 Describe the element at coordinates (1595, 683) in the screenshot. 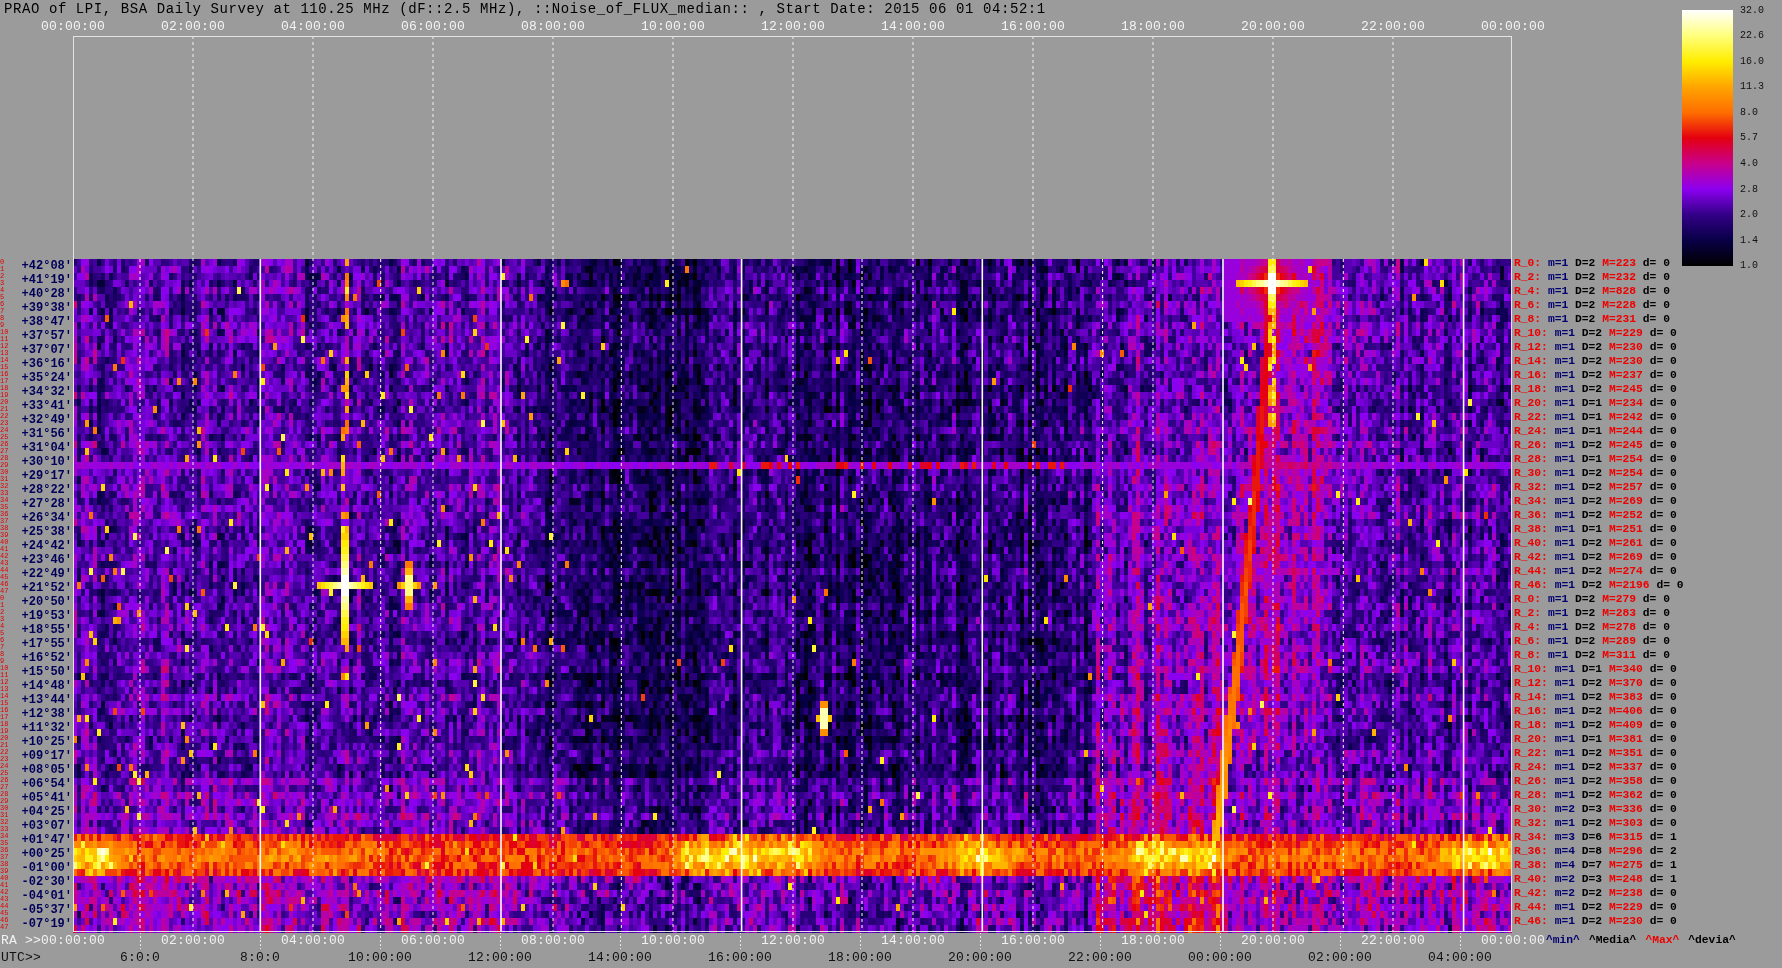

I see `beam-stats-text: R_12: m=1 D=2 M=370 d= 0` at that location.